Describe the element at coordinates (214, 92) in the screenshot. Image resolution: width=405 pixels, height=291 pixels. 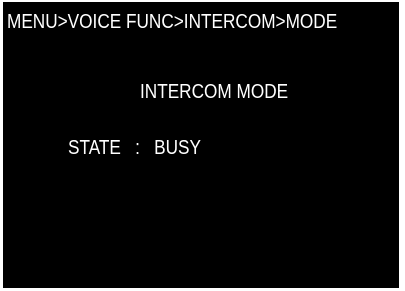
I see `page-title: INTERCOM MODE` at that location.